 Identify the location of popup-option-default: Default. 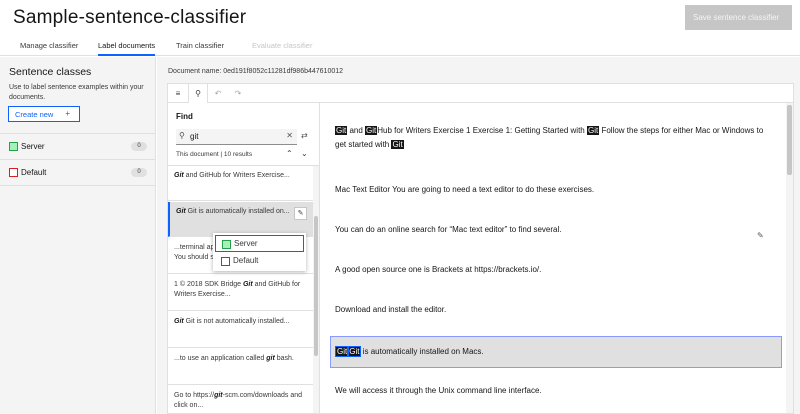
(259, 261).